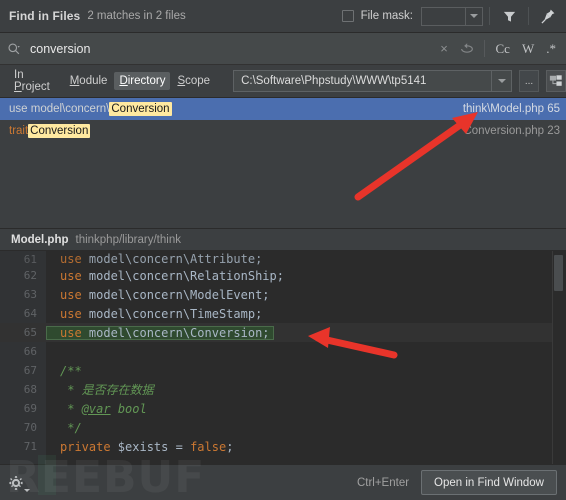  Describe the element at coordinates (143, 446) in the screenshot. I see `code-token: $exists` at that location.